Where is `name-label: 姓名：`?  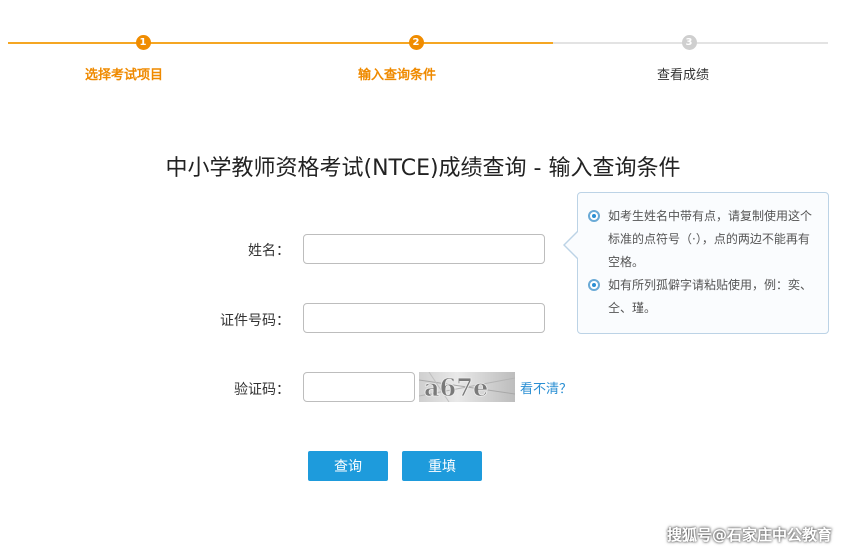 name-label: 姓名： is located at coordinates (269, 251).